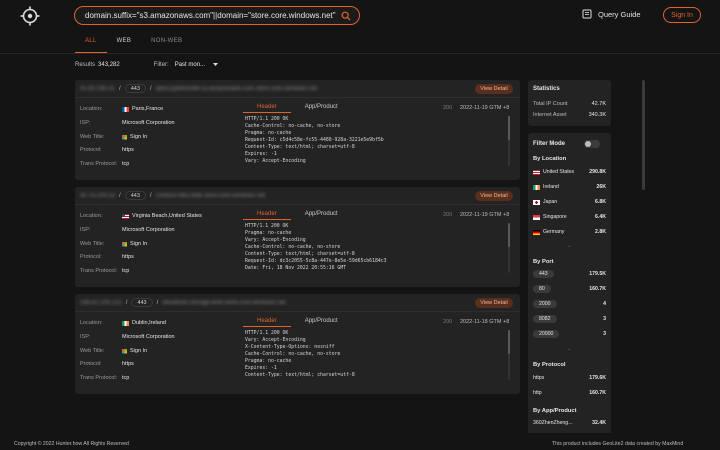 The width and height of the screenshot is (720, 450). Describe the element at coordinates (545, 319) in the screenshot. I see `filter-item-label: 8082` at that location.